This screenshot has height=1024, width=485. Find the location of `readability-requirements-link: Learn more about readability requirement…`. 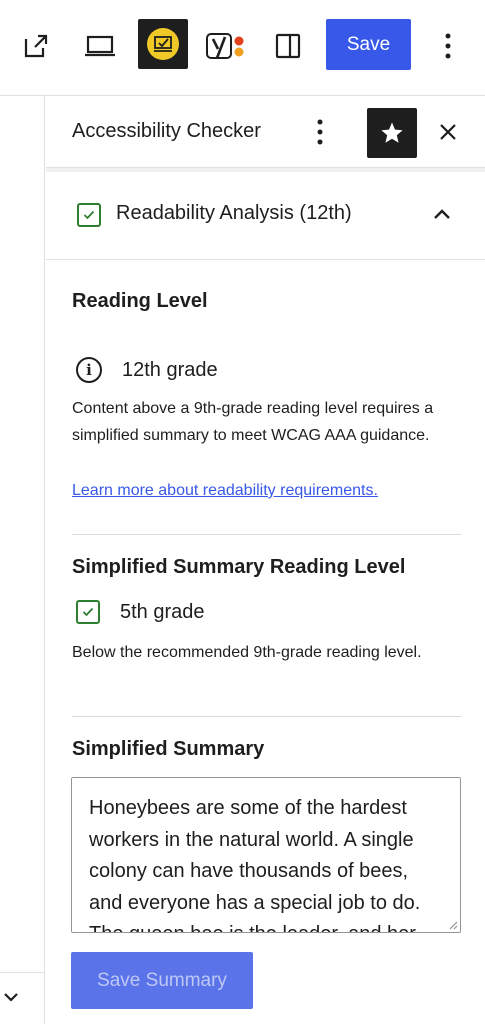

readability-requirements-link: Learn more about readability requirement… is located at coordinates (225, 491).